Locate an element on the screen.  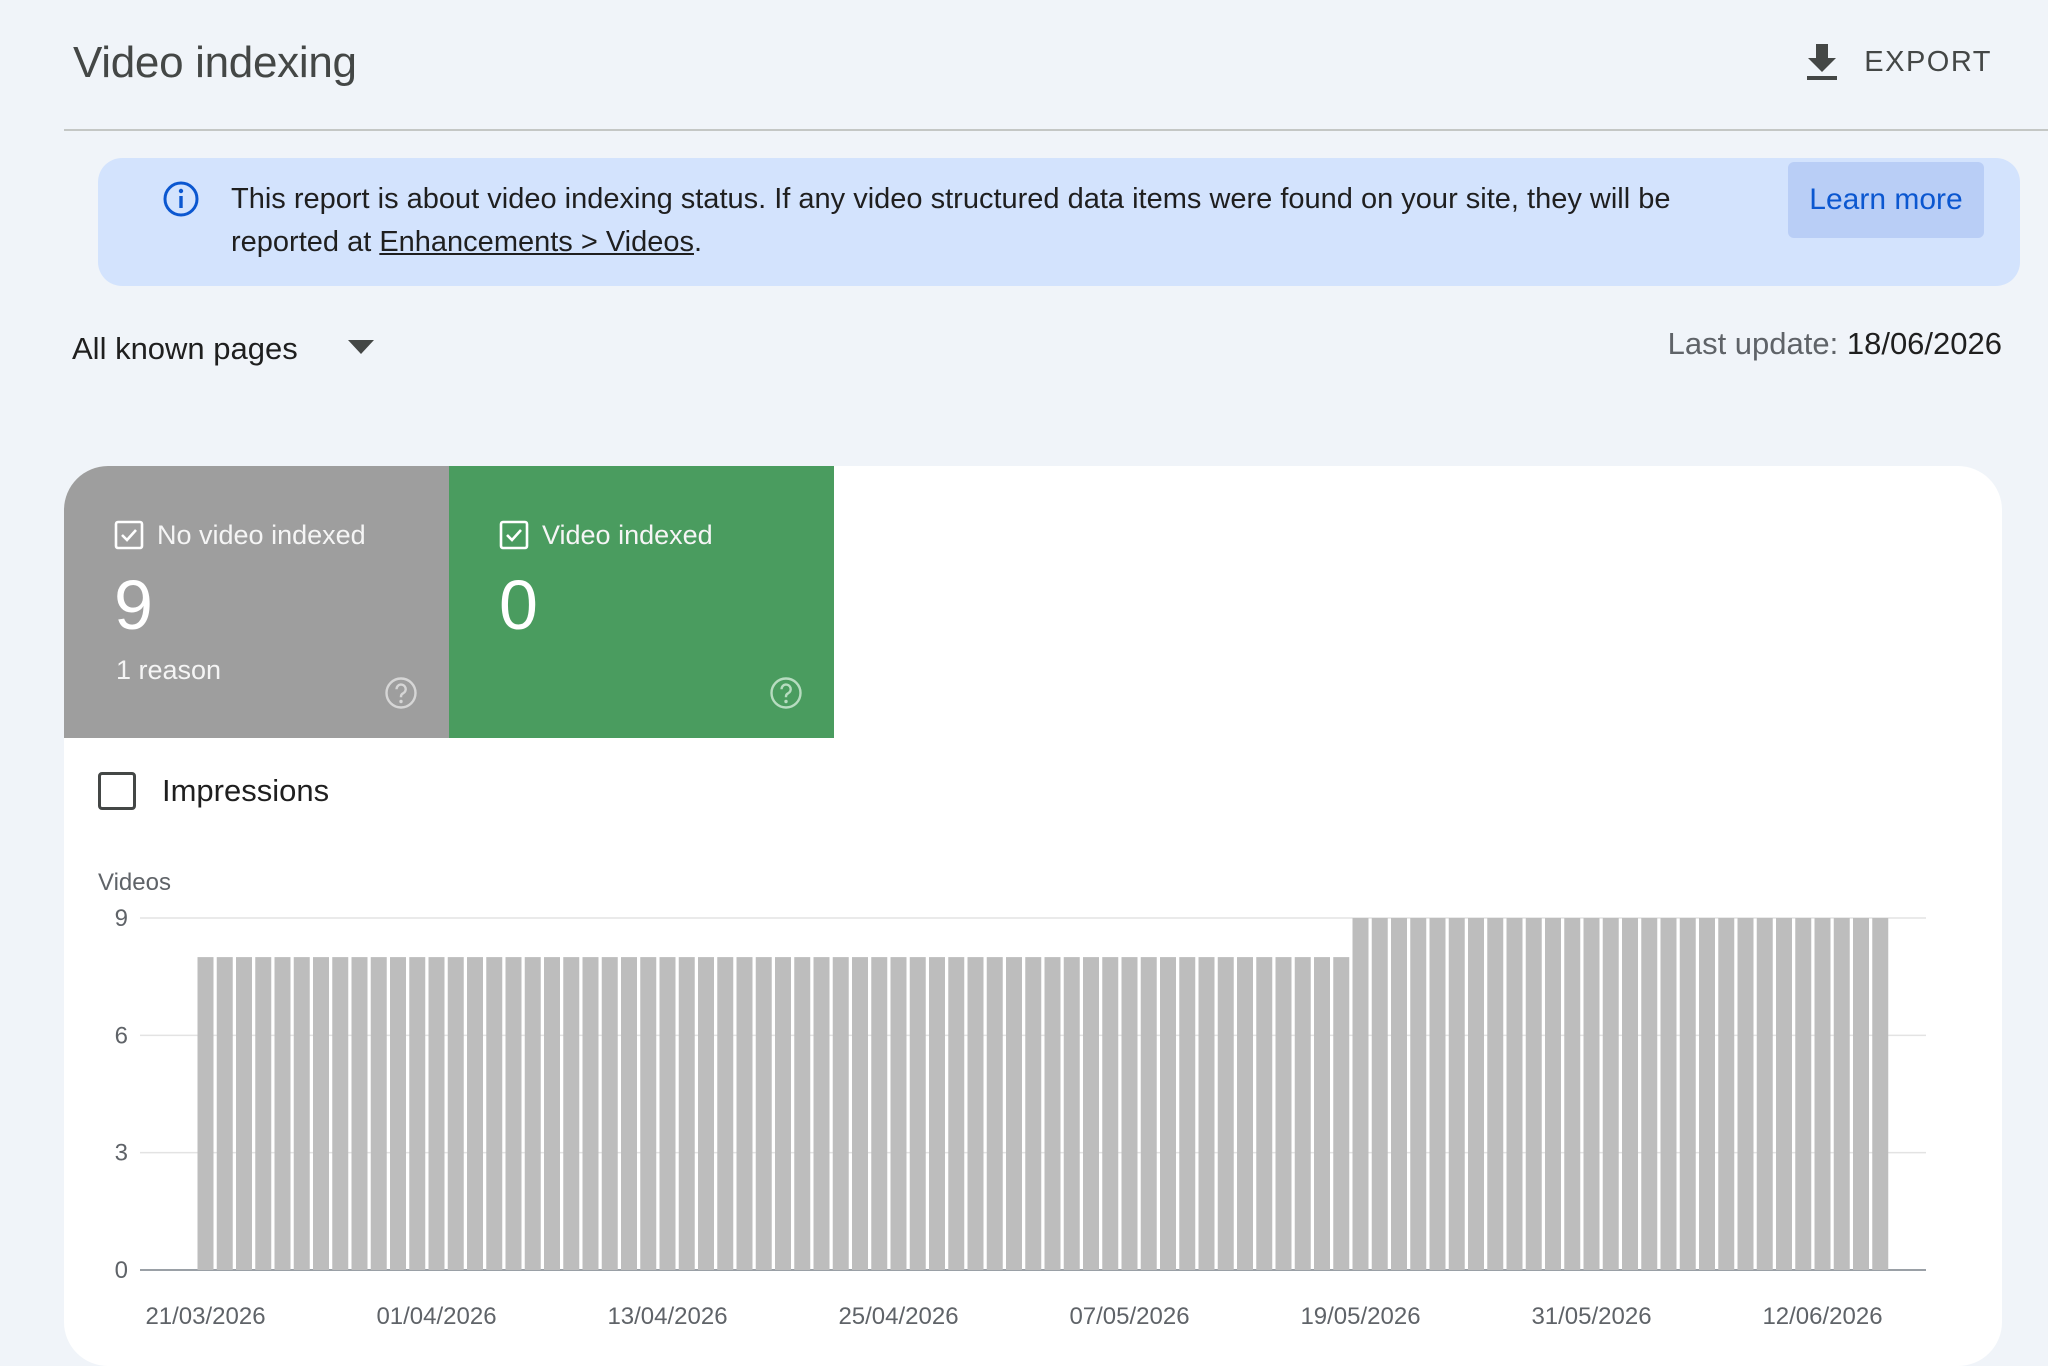
x-tick-label: 07/05/2026 is located at coordinates (1129, 1316).